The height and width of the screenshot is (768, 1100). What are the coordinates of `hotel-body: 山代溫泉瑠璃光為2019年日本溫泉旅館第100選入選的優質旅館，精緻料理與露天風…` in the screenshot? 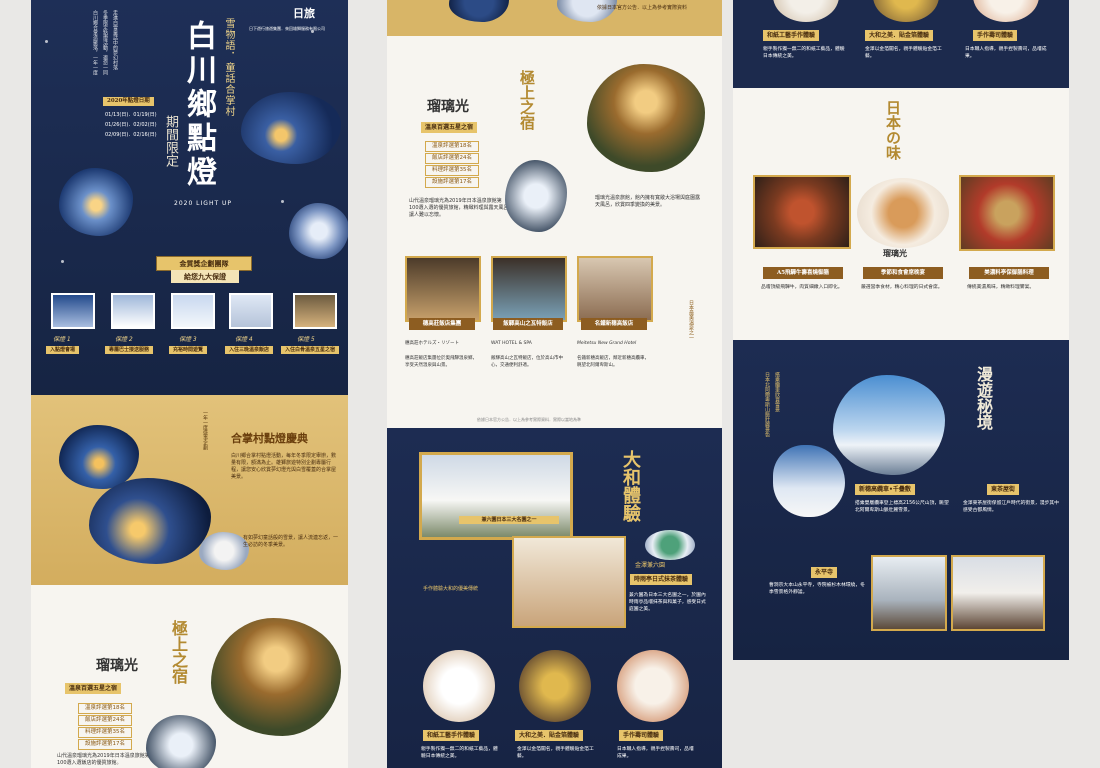 It's located at (459, 208).